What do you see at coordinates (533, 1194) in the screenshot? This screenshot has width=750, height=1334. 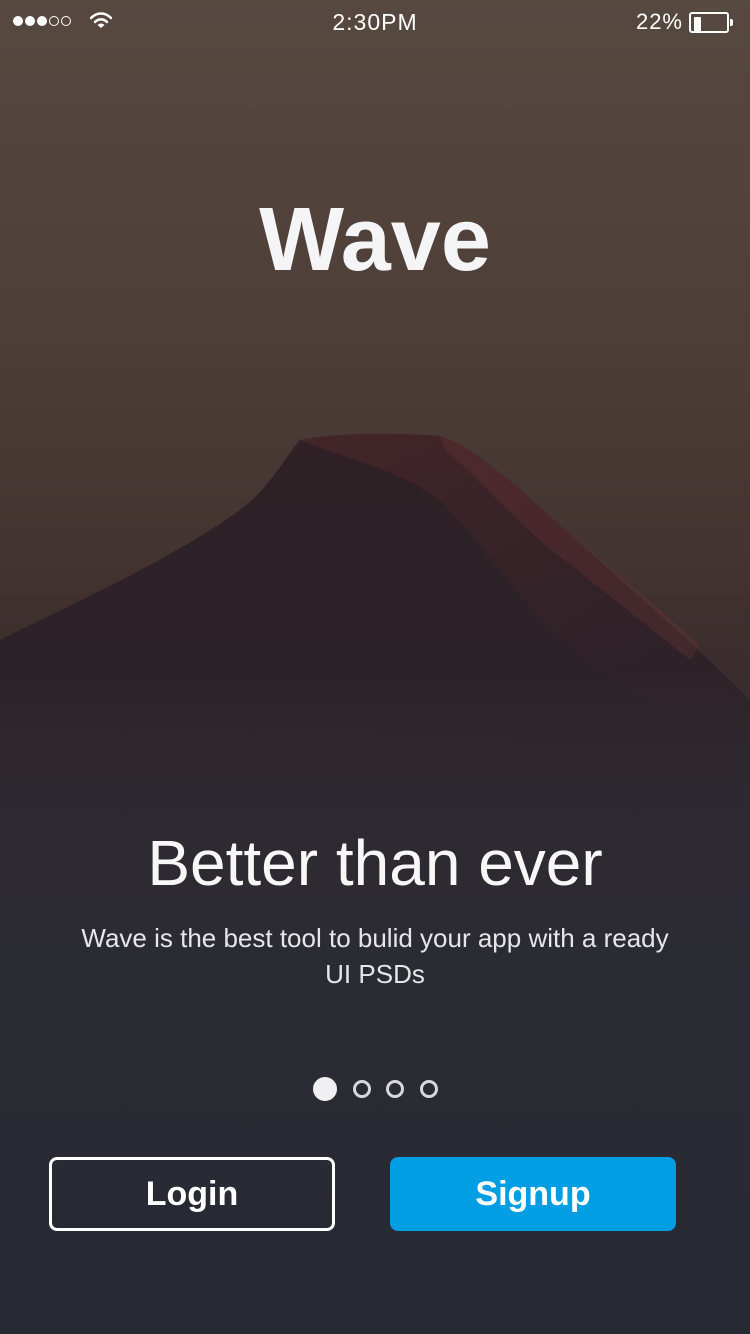 I see `signup-button: Signup` at bounding box center [533, 1194].